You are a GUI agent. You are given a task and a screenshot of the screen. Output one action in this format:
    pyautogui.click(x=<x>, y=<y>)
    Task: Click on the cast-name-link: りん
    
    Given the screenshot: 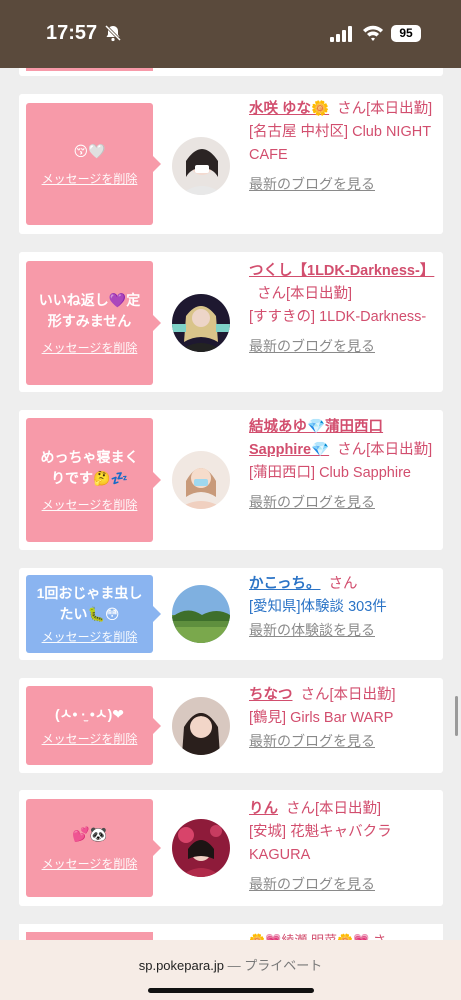 What is the action you would take?
    pyautogui.click(x=263, y=809)
    